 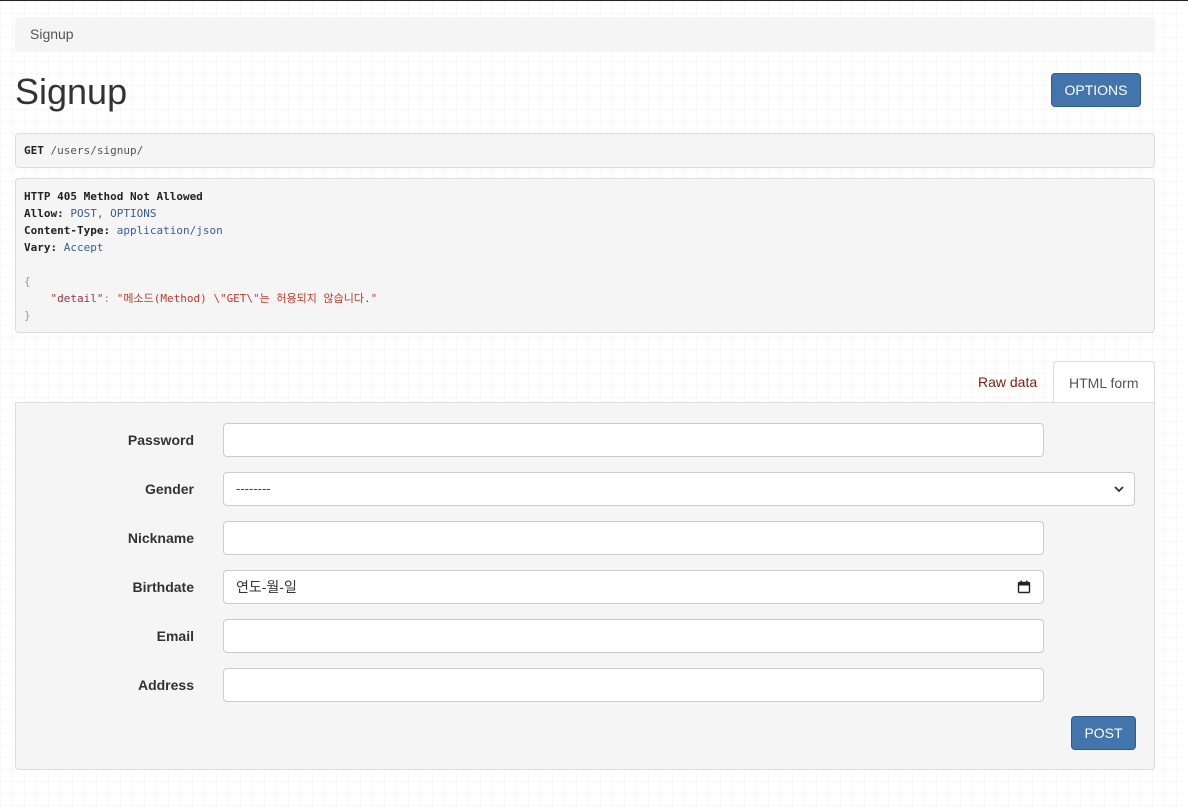 I want to click on response-status: HTTP 405 Method Not Allowed, so click(x=113, y=196).